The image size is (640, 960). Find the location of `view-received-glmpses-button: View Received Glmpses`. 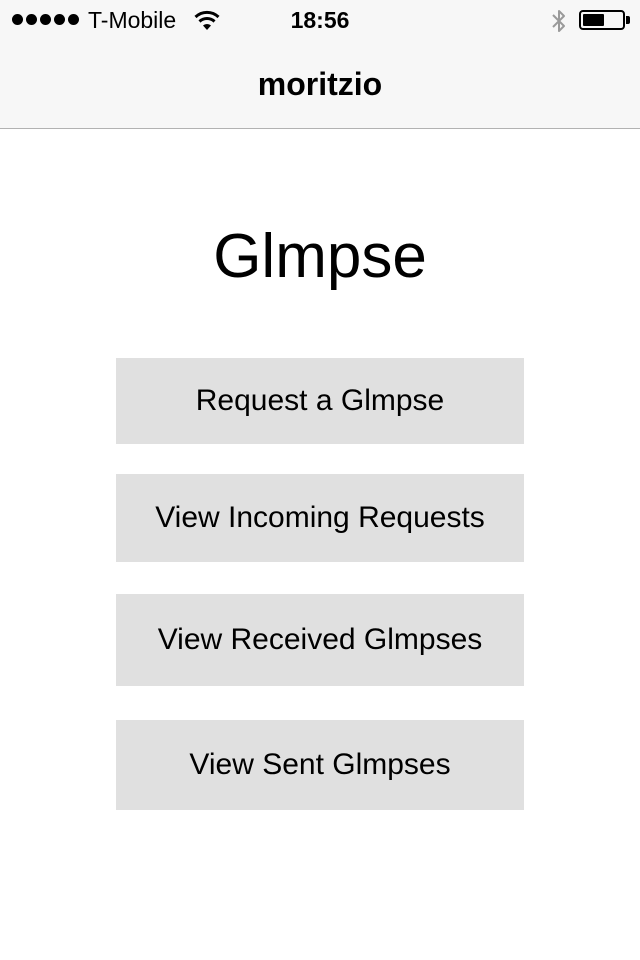

view-received-glmpses-button: View Received Glmpses is located at coordinates (320, 640).